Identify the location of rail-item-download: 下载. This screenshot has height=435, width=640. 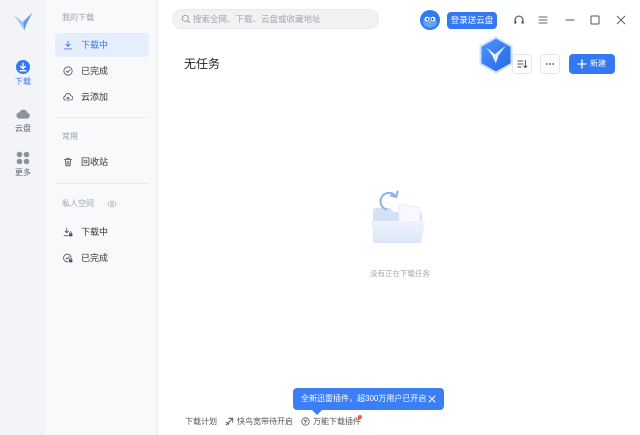
(23, 75).